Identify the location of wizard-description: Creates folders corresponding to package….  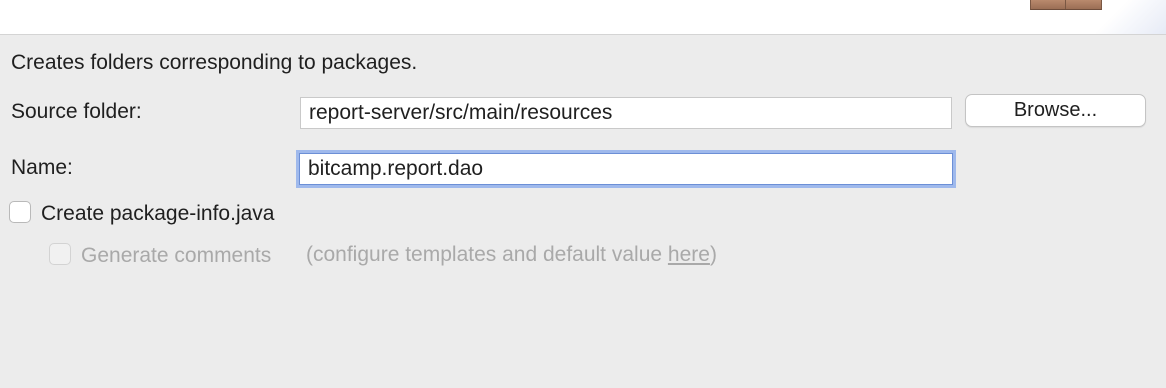
(214, 62).